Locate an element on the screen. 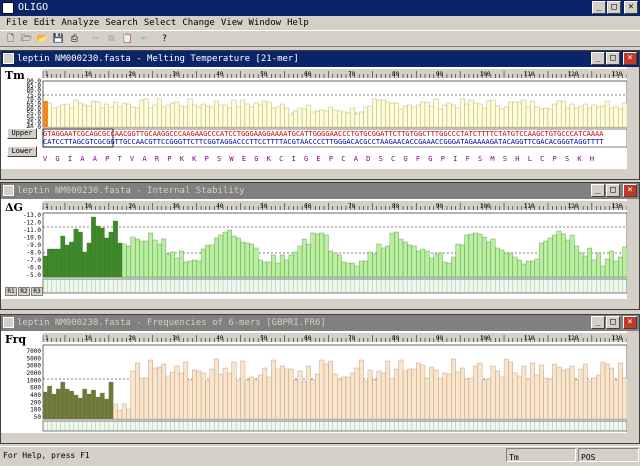 This screenshot has width=640, height=466. y-tick-label: 50 is located at coordinates (38, 417).